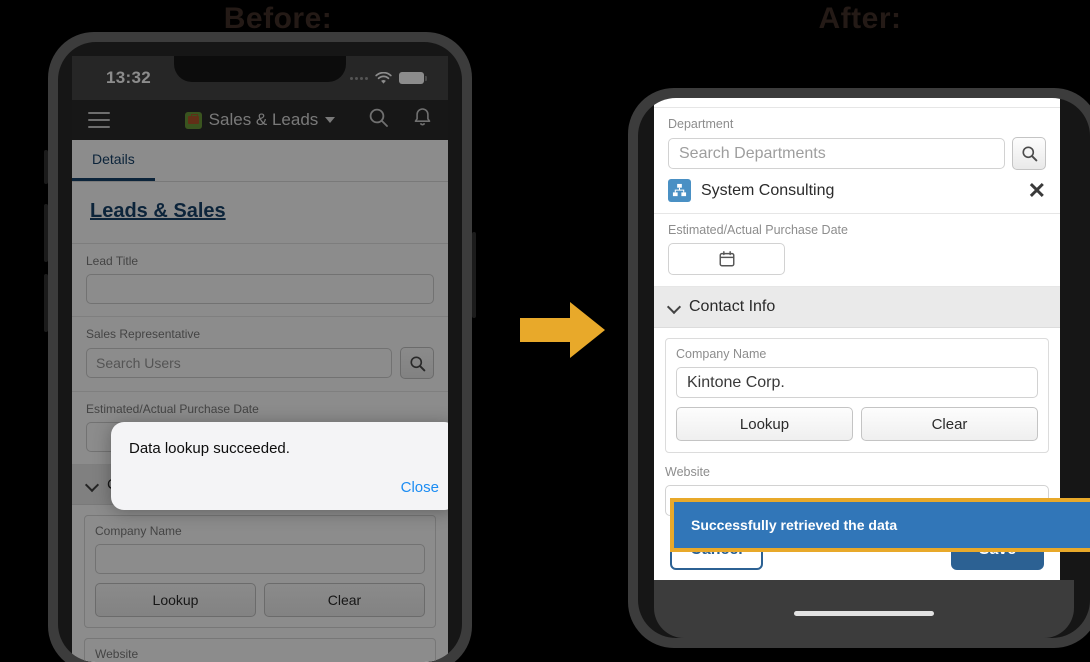 Image resolution: width=1090 pixels, height=662 pixels. Describe the element at coordinates (113, 160) in the screenshot. I see `tab-details: Details` at that location.